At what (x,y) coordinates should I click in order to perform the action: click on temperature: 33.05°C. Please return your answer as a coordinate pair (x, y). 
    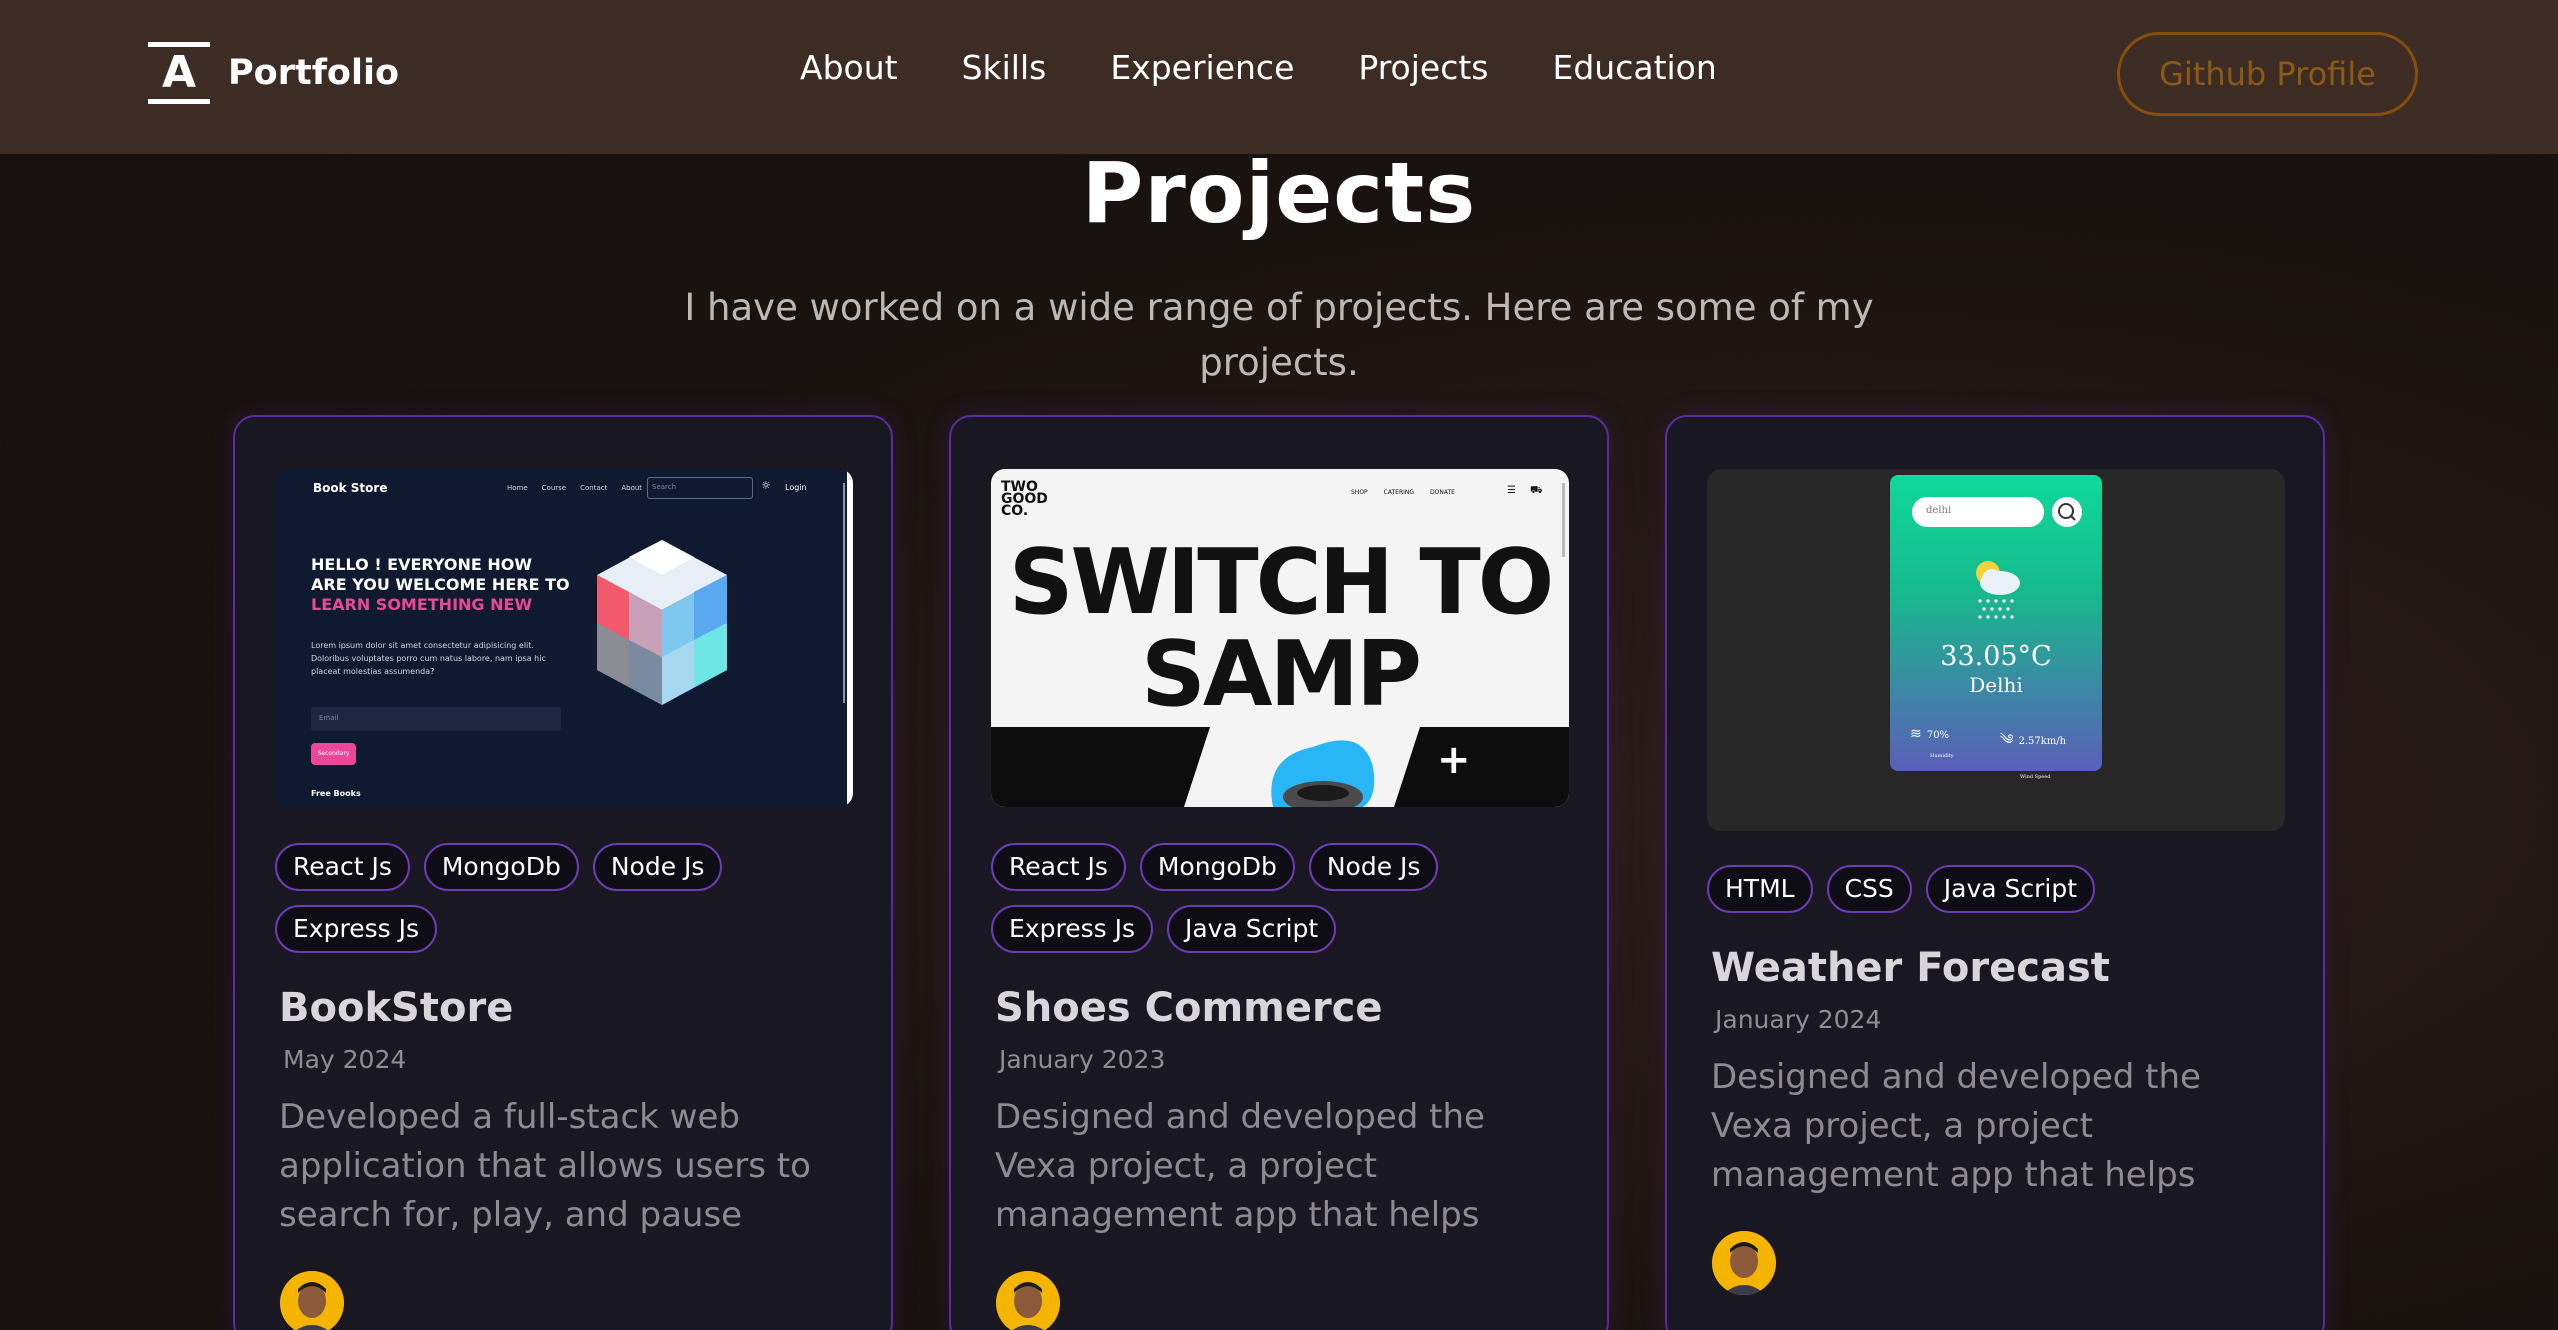
    Looking at the image, I should click on (1996, 656).